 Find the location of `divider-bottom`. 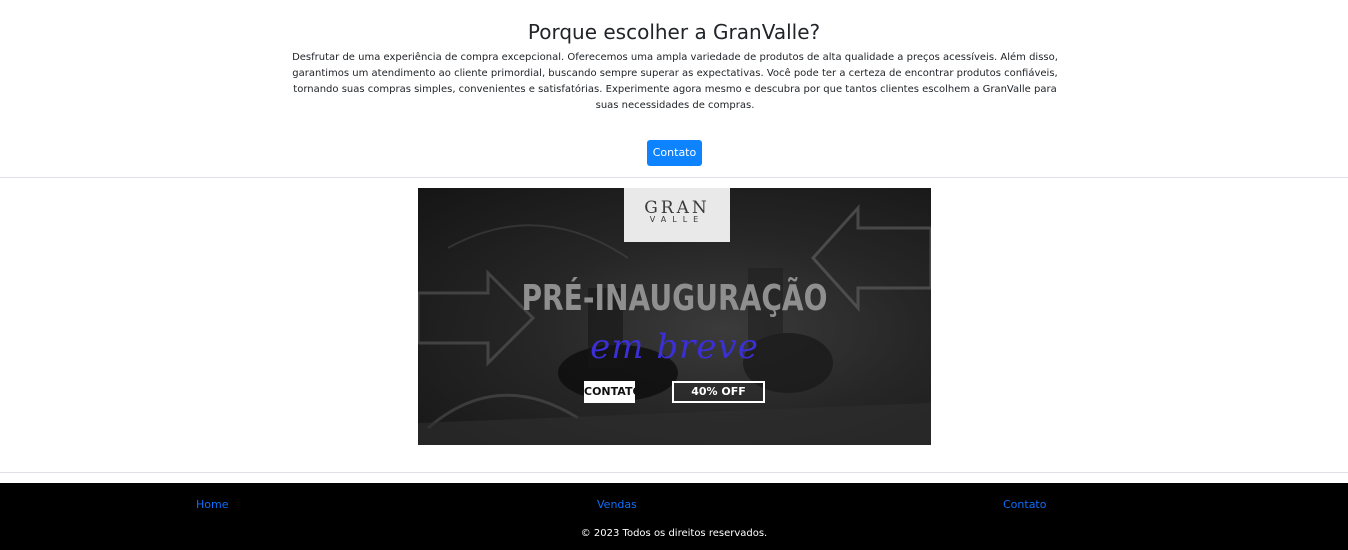

divider-bottom is located at coordinates (674, 472).